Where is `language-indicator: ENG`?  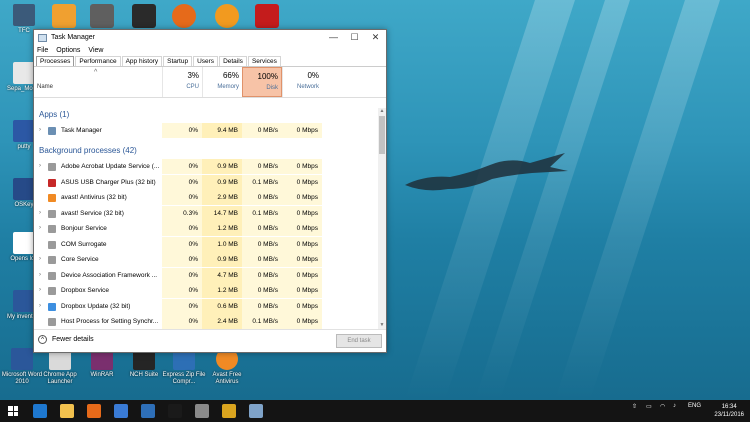
language-indicator: ENG is located at coordinates (694, 406).